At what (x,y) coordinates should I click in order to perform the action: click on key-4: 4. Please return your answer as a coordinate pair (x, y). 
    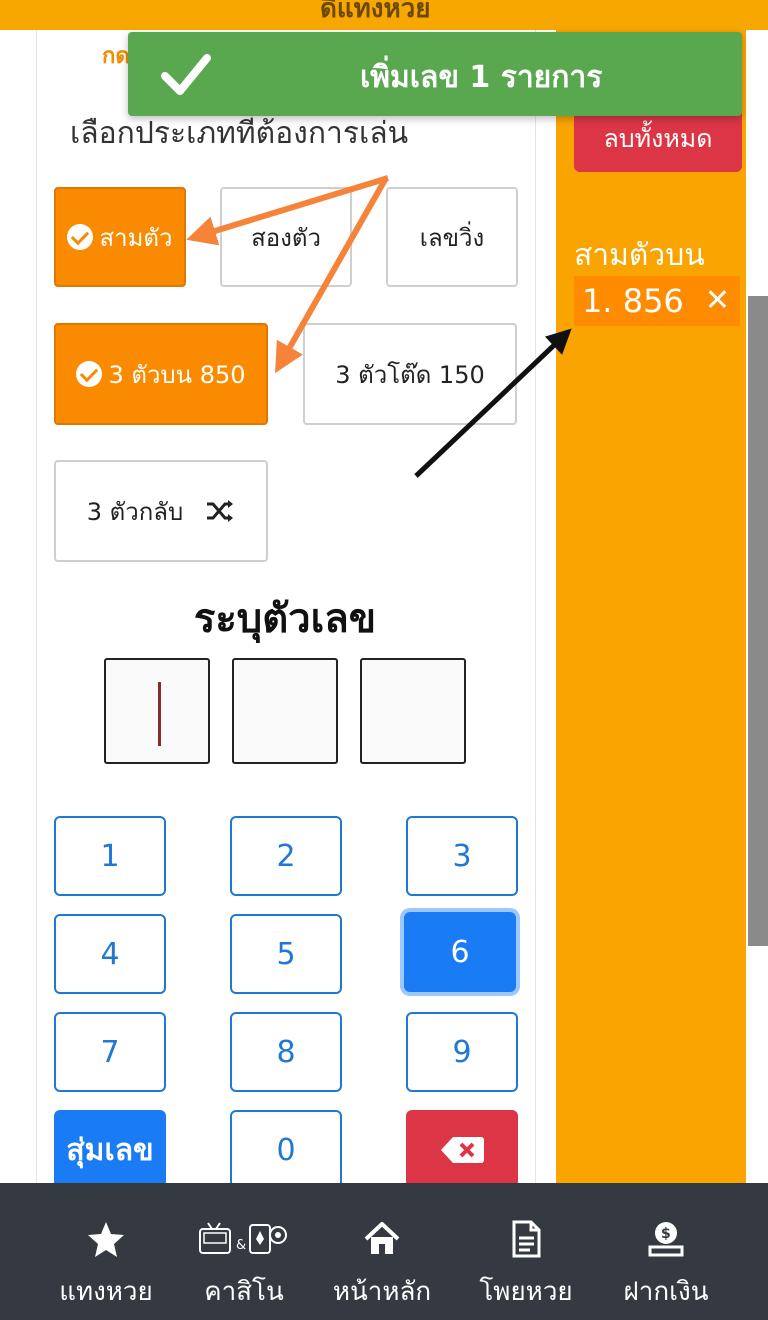
    Looking at the image, I should click on (110, 954).